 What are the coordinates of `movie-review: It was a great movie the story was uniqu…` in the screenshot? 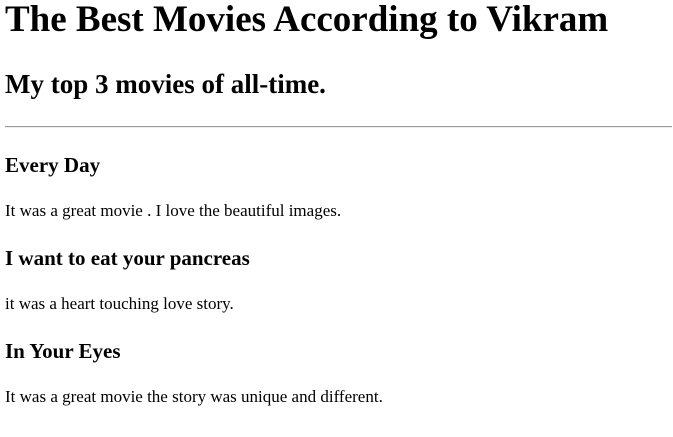 It's located at (194, 396).